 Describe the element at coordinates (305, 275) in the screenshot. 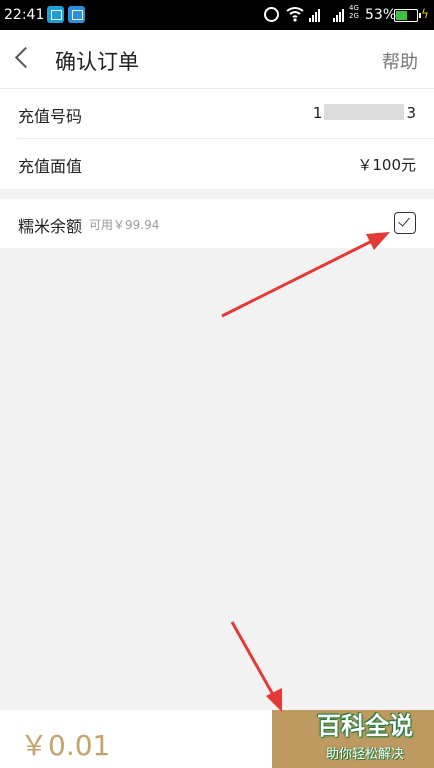

I see `arrow-to-checkbox` at that location.